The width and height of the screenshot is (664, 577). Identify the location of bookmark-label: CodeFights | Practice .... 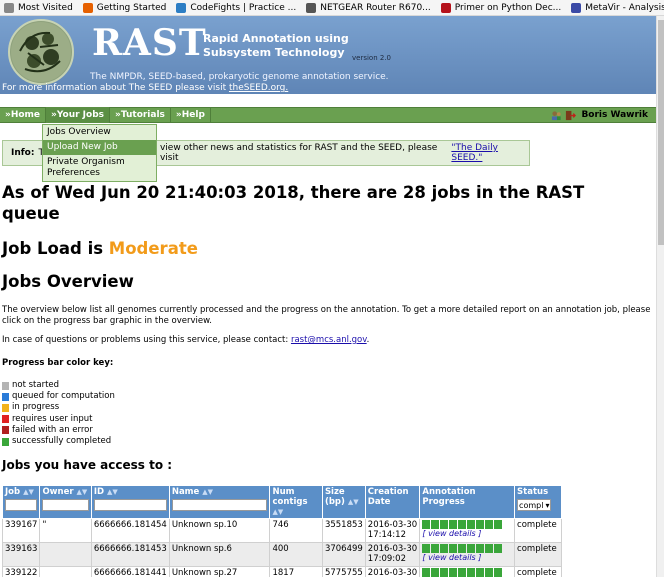
(243, 7).